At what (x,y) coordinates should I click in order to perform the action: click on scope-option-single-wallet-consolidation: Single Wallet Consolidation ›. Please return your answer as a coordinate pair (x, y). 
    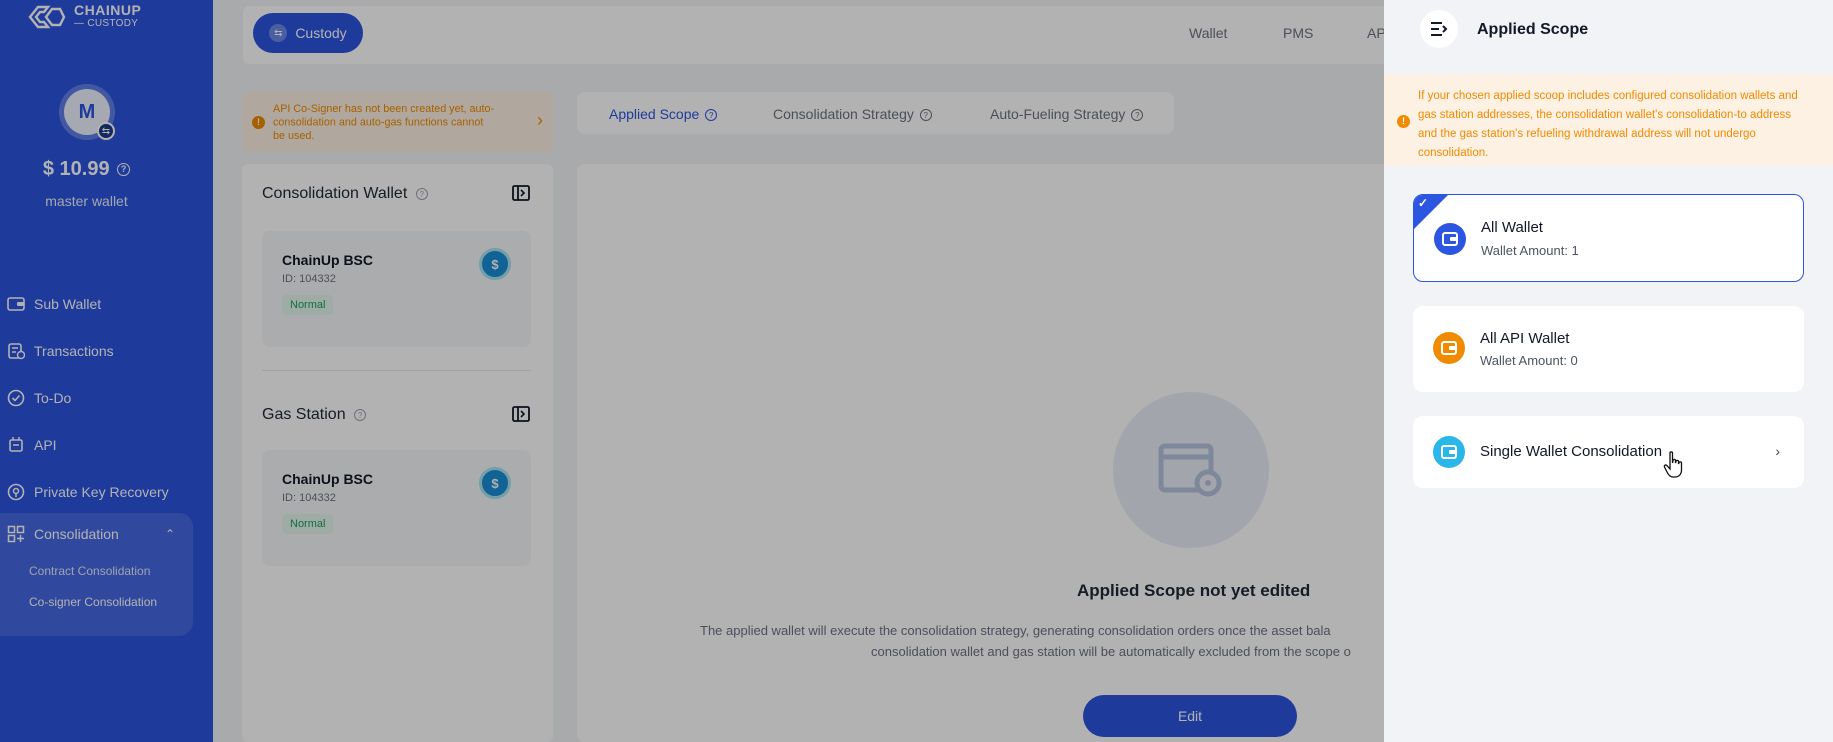
    Looking at the image, I should click on (1608, 452).